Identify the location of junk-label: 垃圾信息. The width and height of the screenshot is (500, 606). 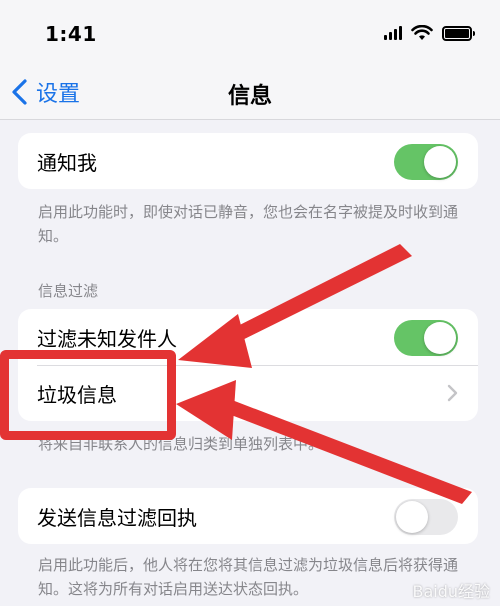
(77, 394).